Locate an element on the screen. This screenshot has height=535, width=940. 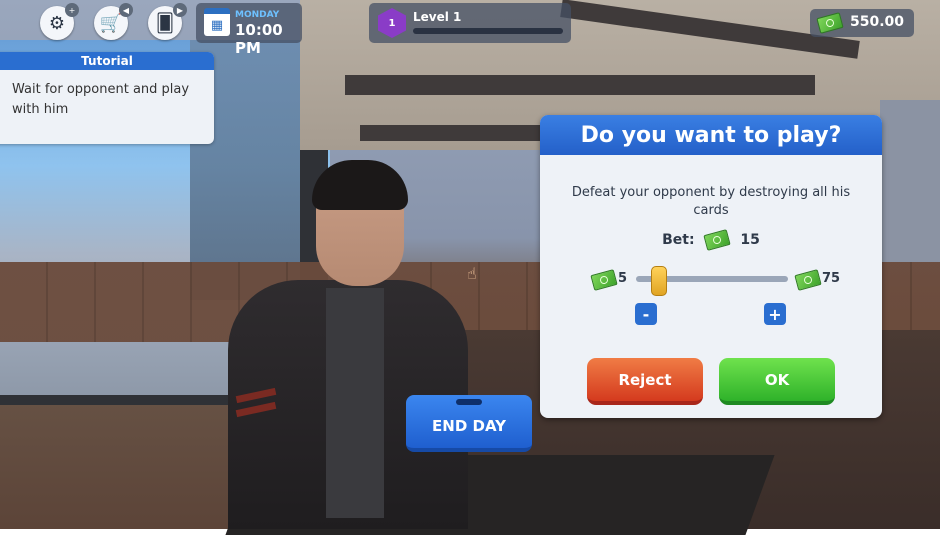
bet-slider-row: 5 75 is located at coordinates (711, 280).